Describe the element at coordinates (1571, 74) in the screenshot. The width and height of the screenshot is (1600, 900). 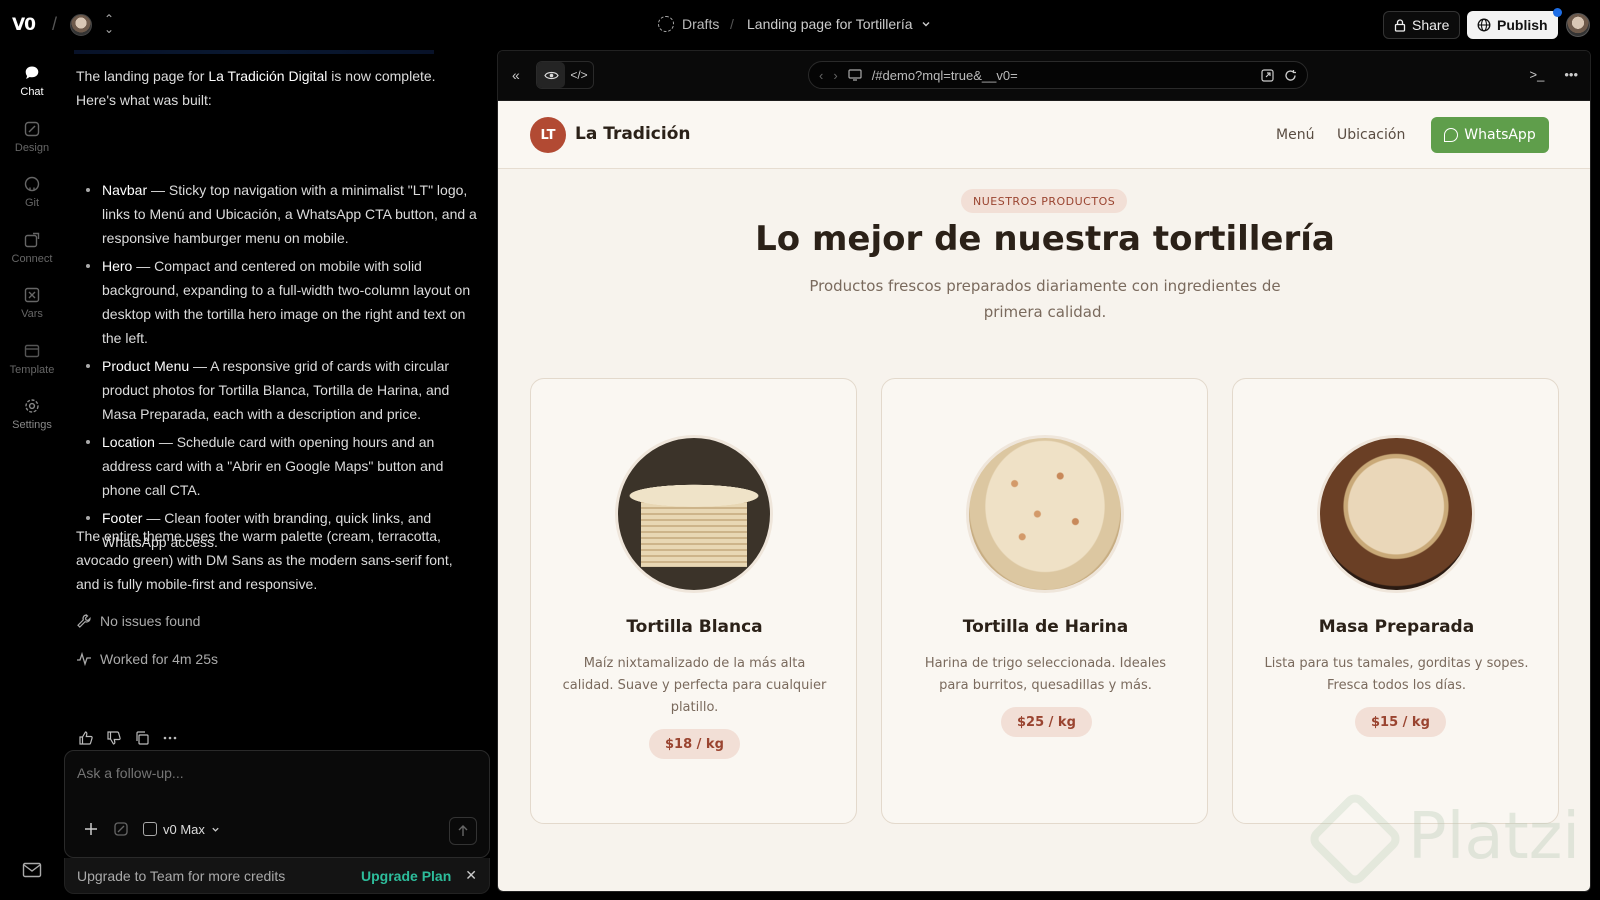
I see `more-icon: •••` at that location.